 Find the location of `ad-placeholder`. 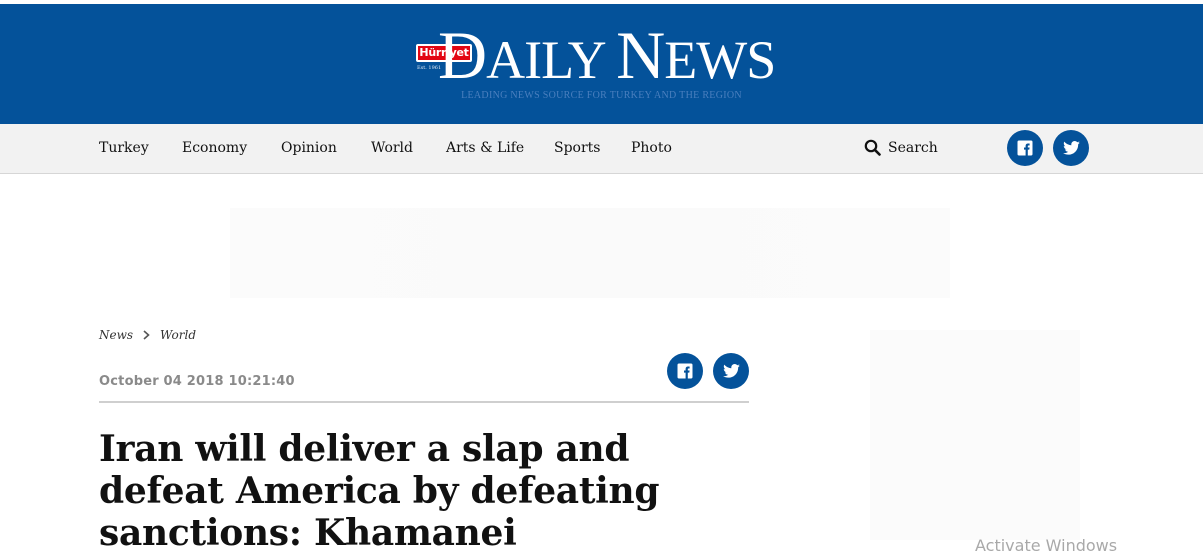

ad-placeholder is located at coordinates (590, 253).